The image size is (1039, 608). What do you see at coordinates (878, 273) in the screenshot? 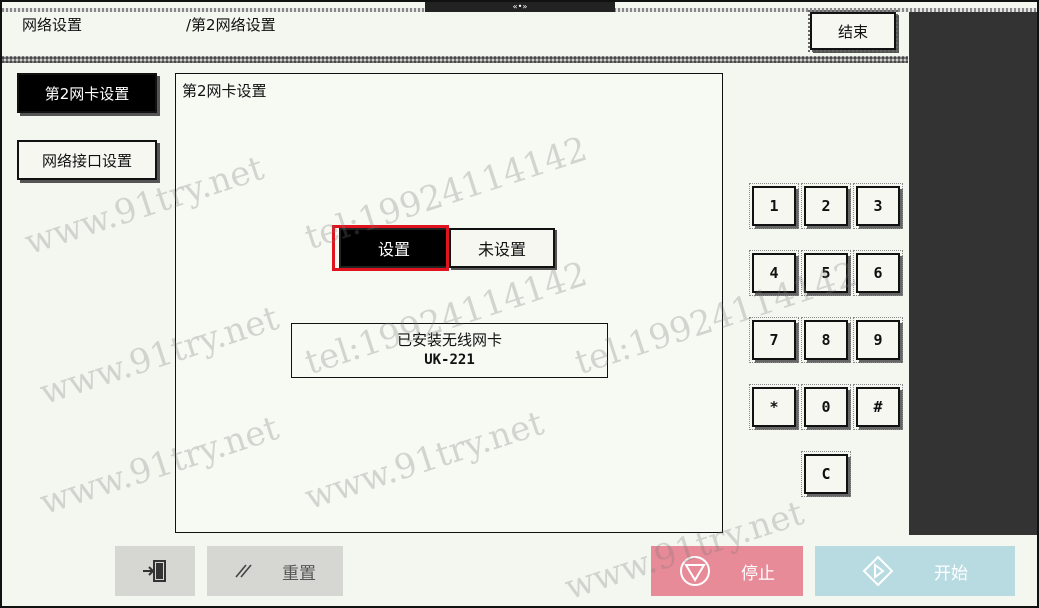
I see `key-6: 6` at bounding box center [878, 273].